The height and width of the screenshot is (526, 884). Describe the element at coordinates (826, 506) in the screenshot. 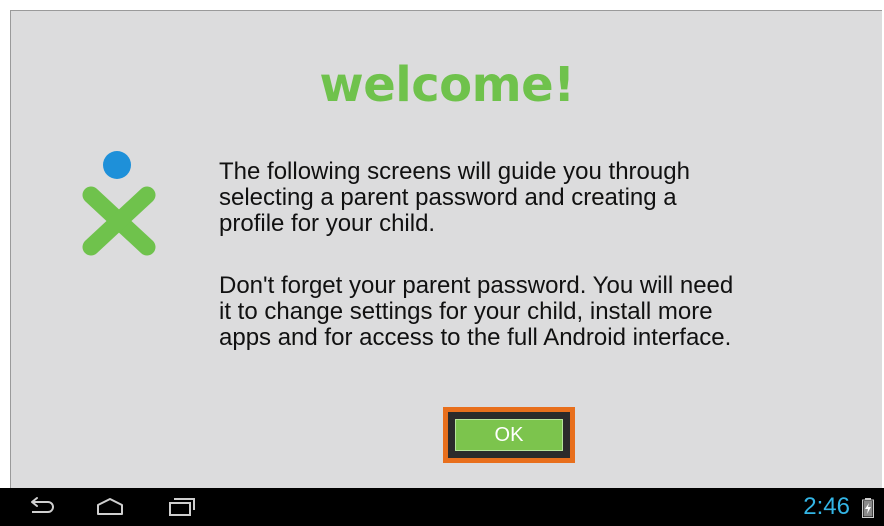

I see `status-clock: 2:46` at that location.